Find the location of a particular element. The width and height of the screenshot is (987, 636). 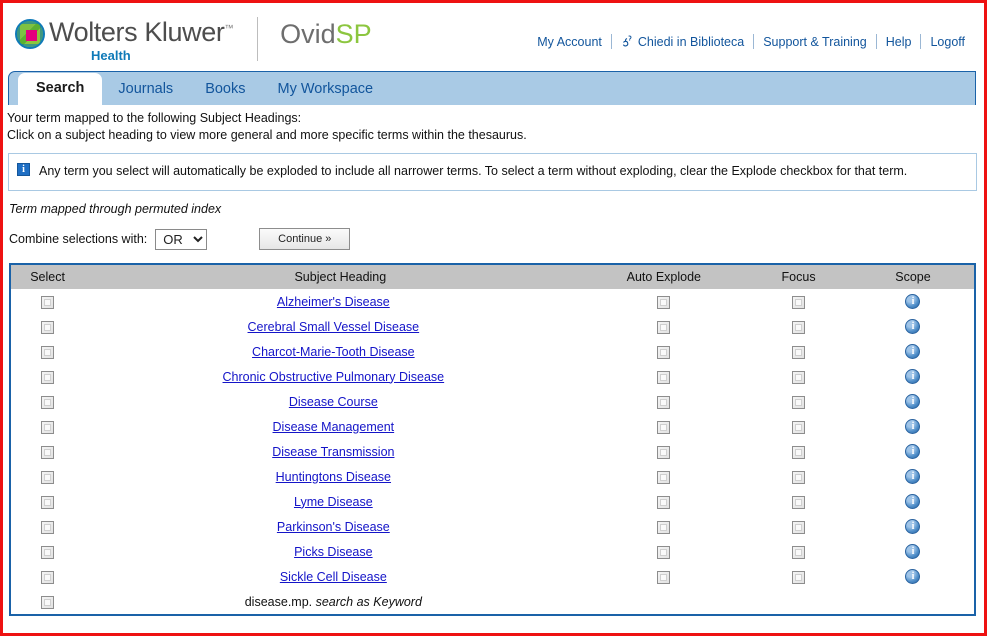

subject-heading-link: Disease Course is located at coordinates (333, 402).